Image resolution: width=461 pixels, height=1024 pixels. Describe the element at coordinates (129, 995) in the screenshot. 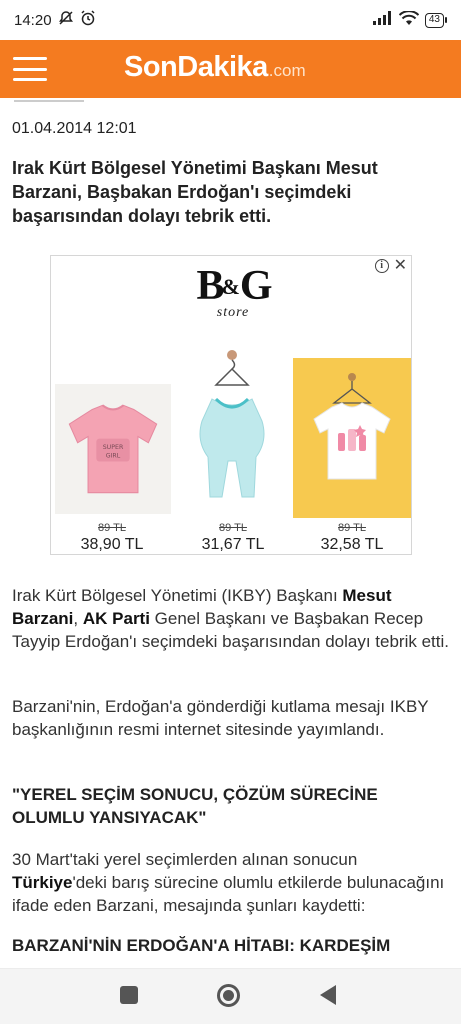

I see `recent-apps-button` at that location.